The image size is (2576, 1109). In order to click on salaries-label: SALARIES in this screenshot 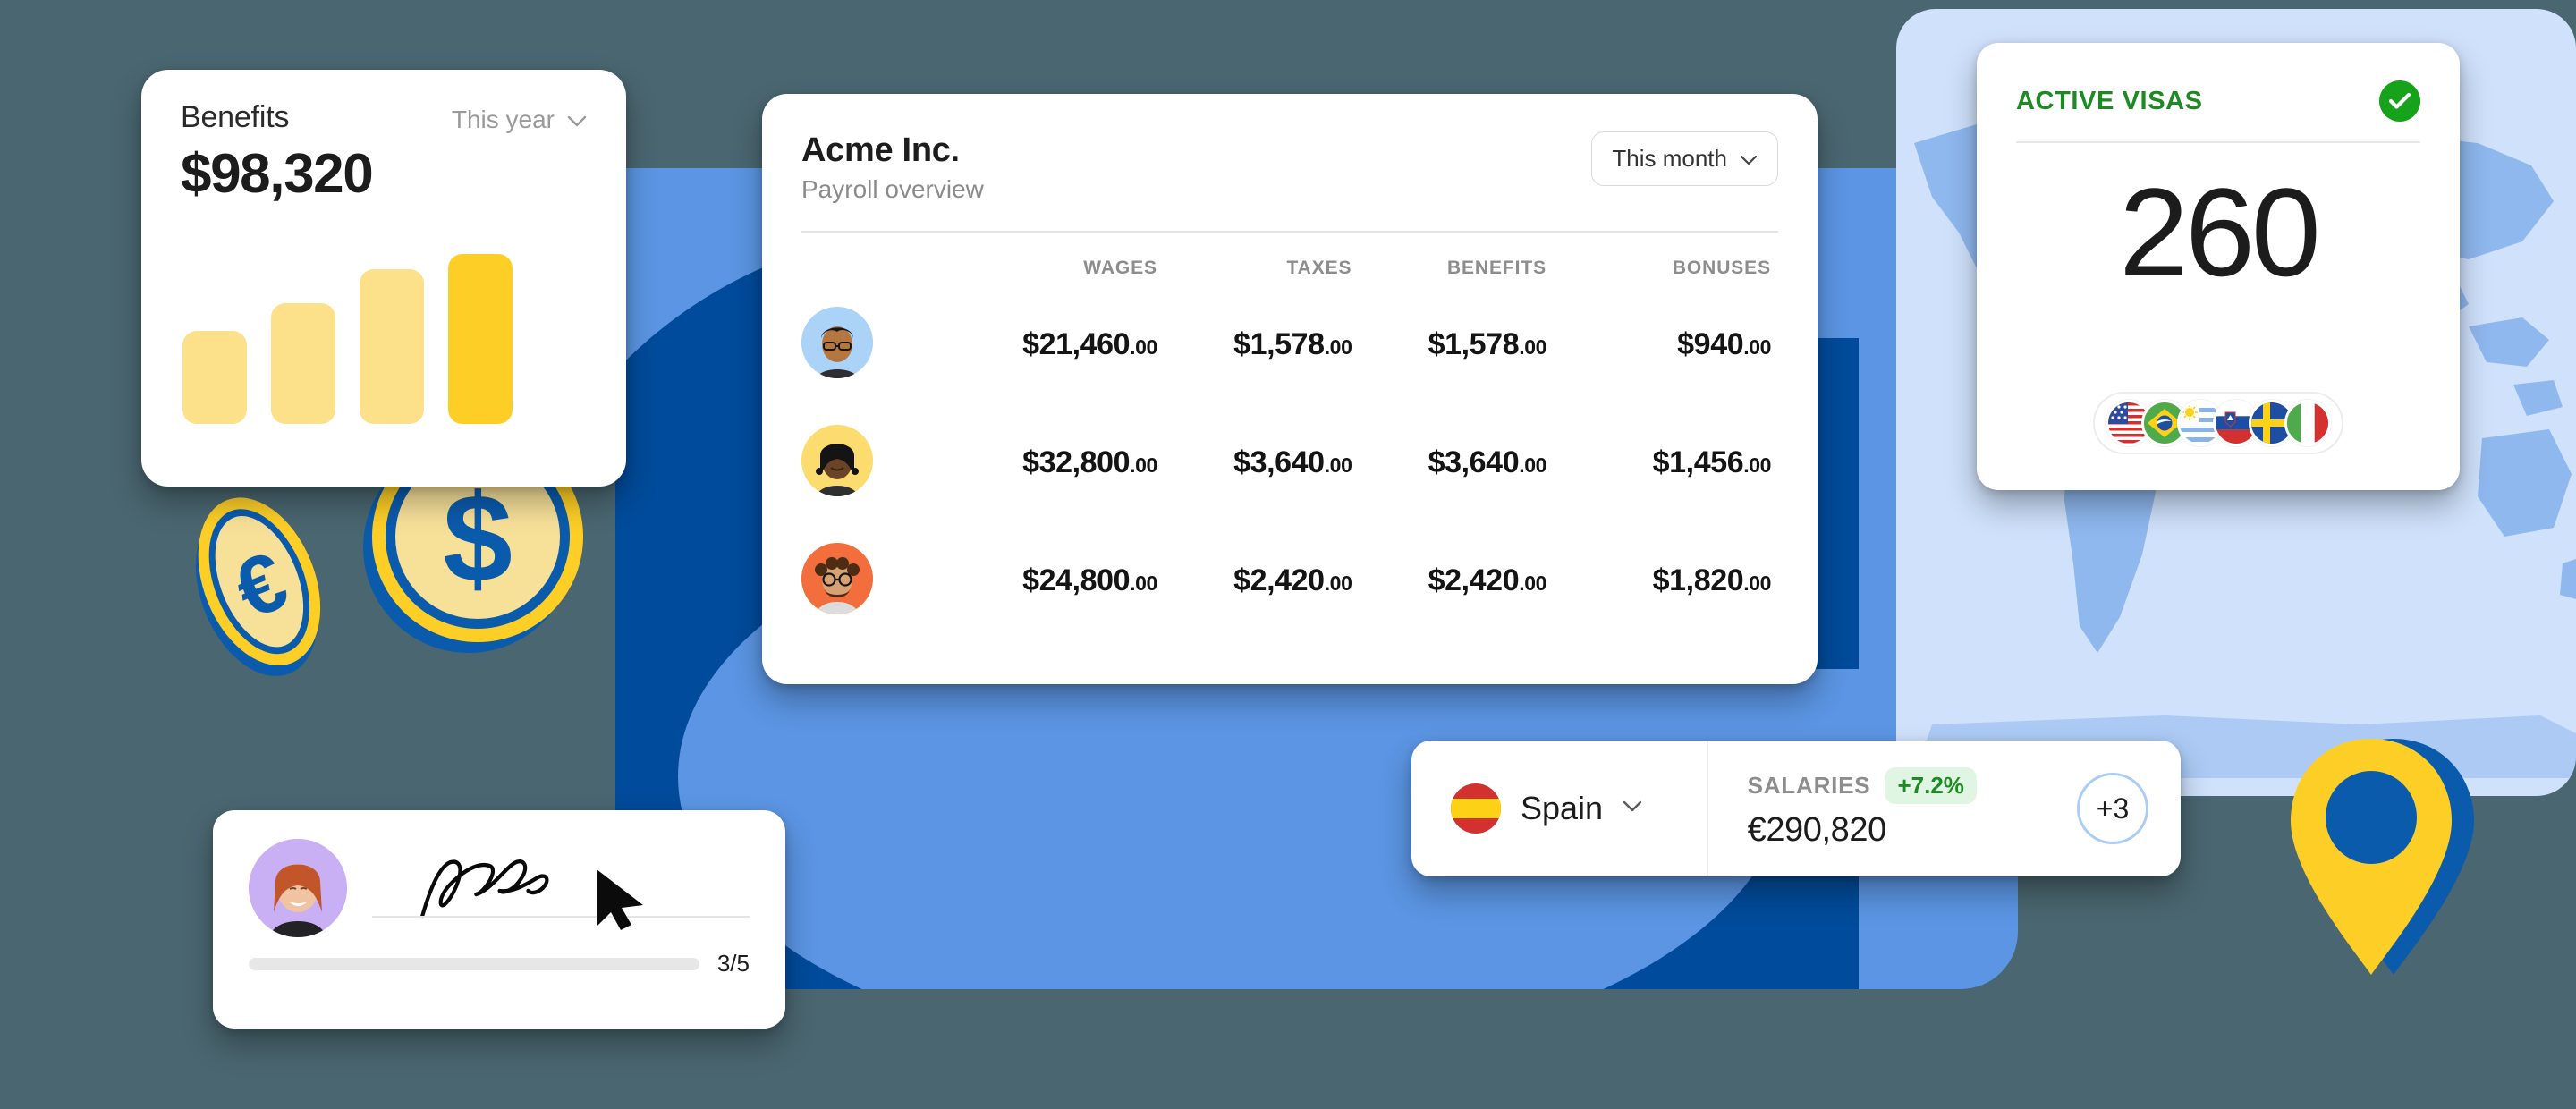, I will do `click(1809, 786)`.